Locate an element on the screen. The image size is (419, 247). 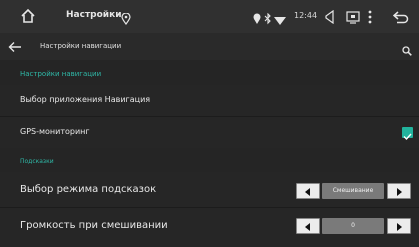
volume-icon is located at coordinates (329, 17).